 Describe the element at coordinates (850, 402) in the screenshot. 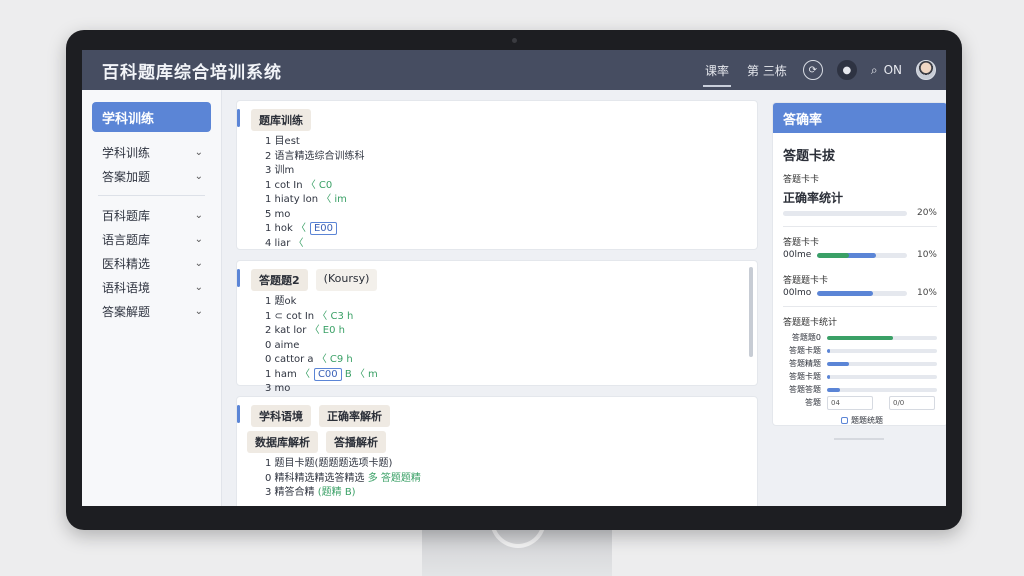

I see `mini-input-1: 04` at that location.